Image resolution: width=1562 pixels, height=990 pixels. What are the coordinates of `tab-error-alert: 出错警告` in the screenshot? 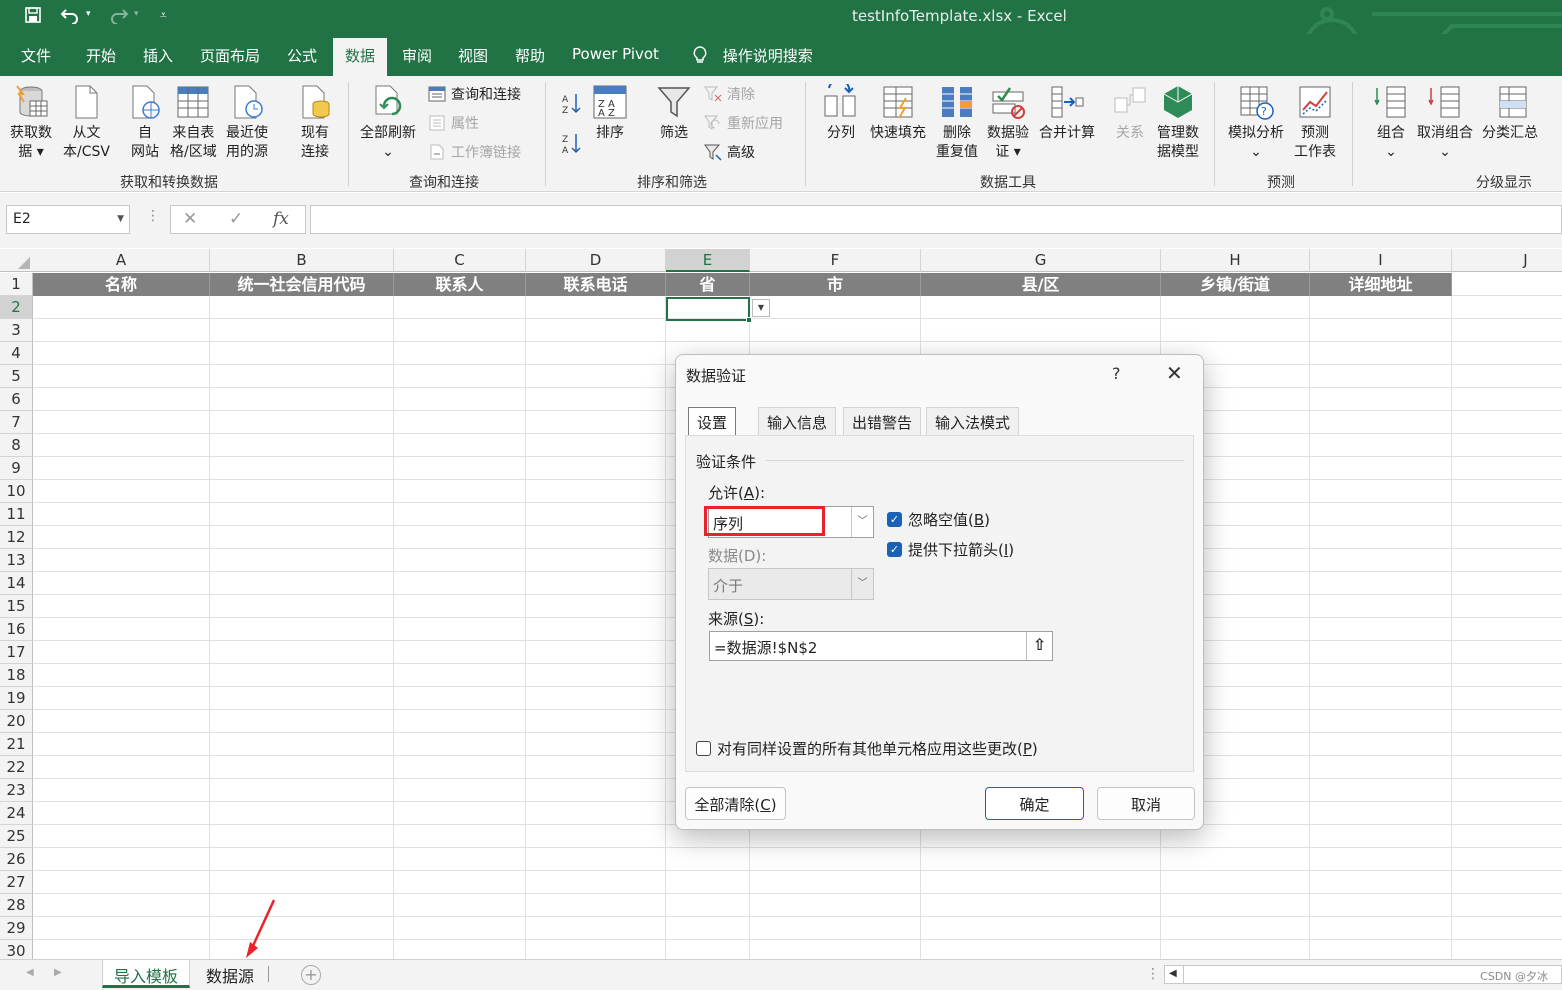 It's located at (882, 421).